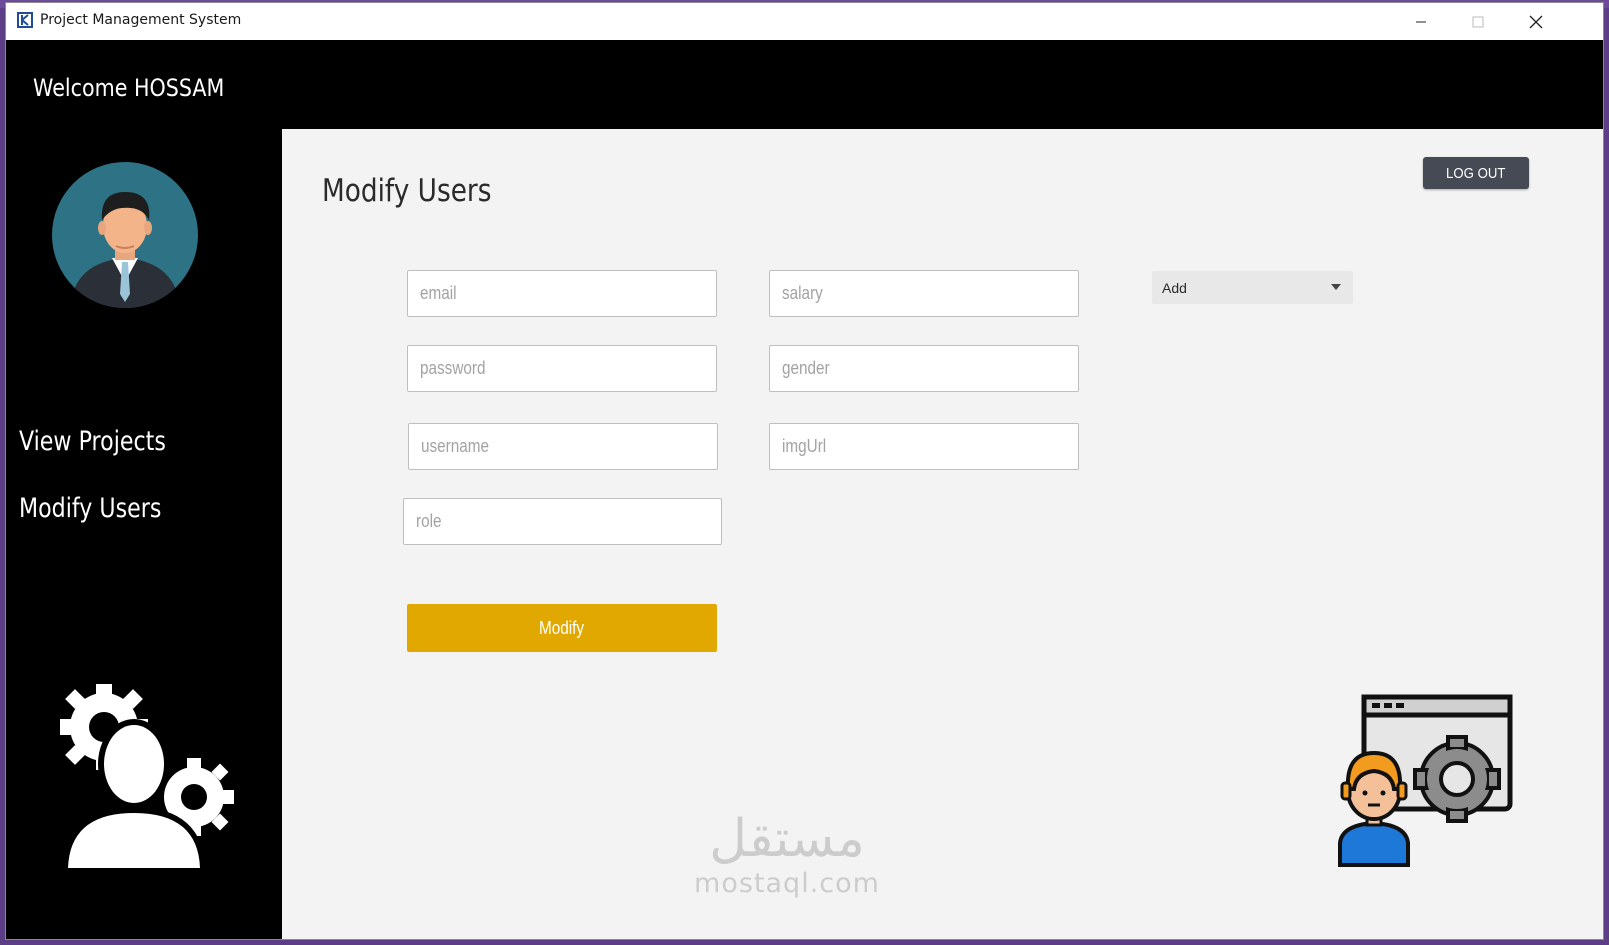 The width and height of the screenshot is (1609, 945). Describe the element at coordinates (1252, 287) in the screenshot. I see `action-select: Add` at that location.